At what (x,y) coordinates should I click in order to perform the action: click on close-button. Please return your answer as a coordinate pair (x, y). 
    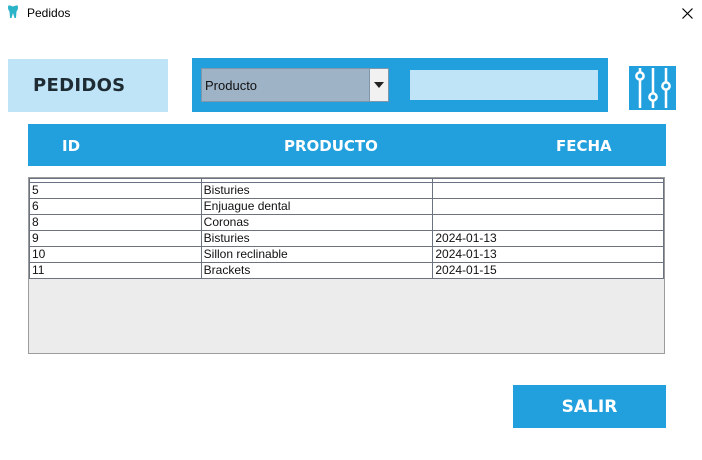
    Looking at the image, I should click on (687, 13).